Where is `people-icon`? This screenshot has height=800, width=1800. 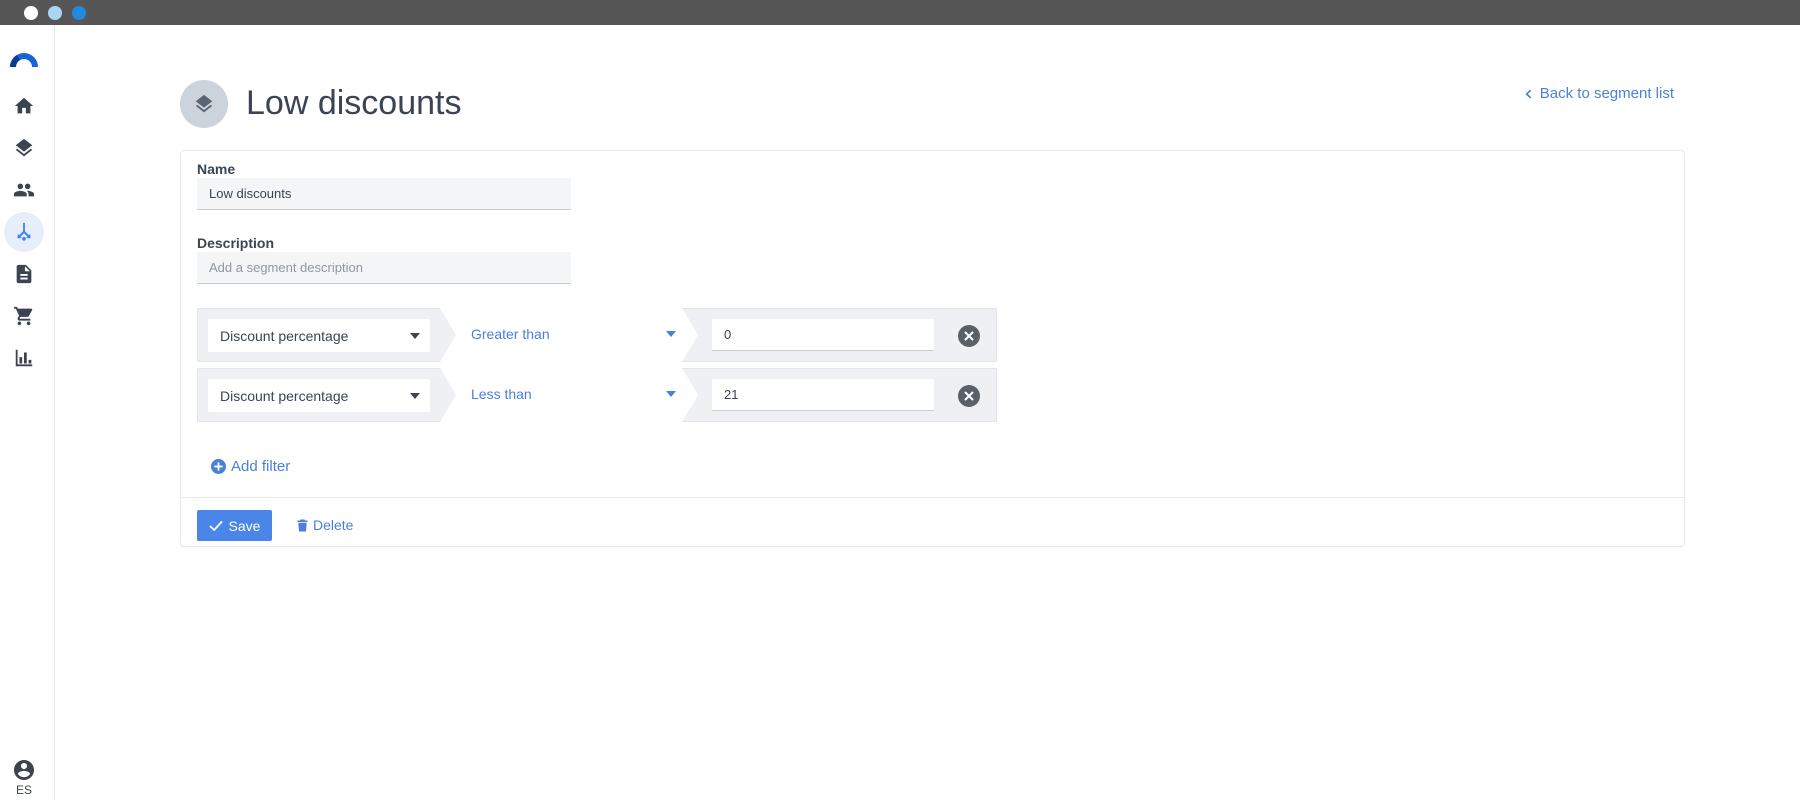 people-icon is located at coordinates (24, 190).